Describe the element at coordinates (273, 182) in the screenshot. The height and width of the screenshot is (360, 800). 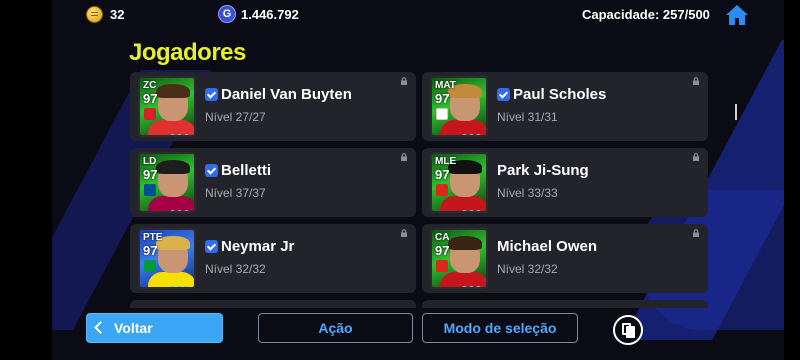
I see `player-card: LD 97 Belletti Nível 37/37` at that location.